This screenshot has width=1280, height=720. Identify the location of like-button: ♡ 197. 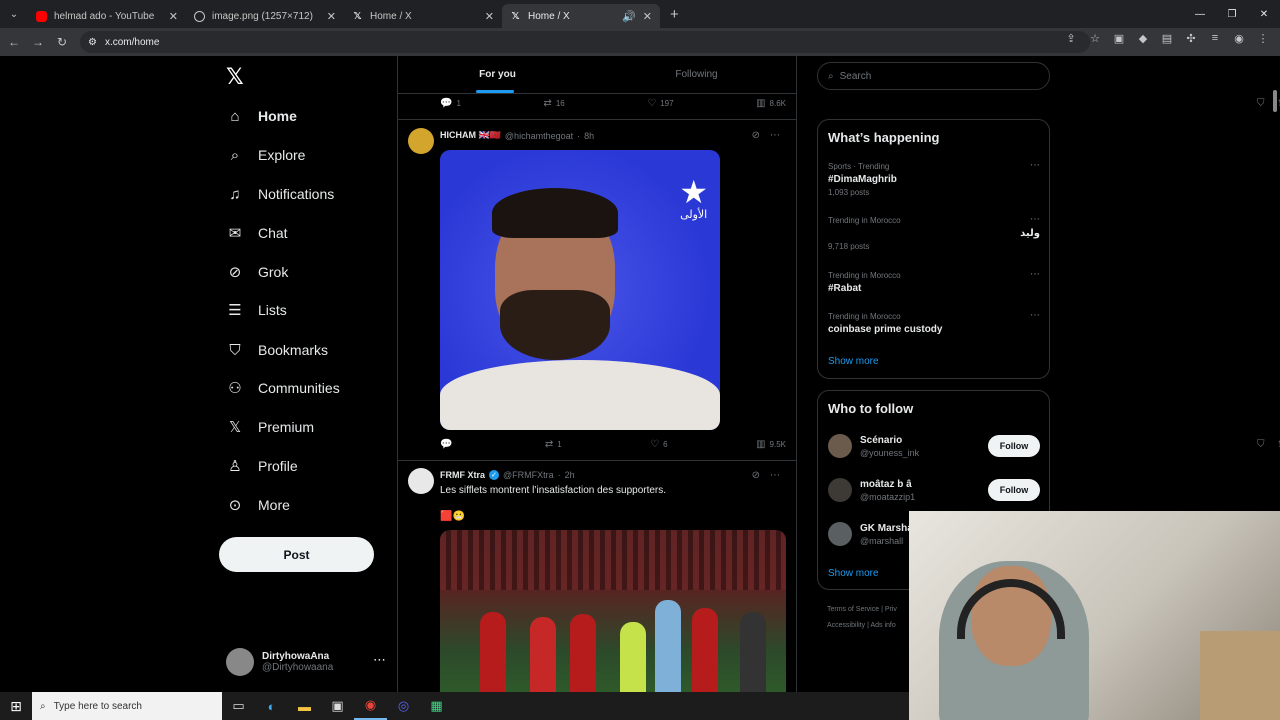
(660, 103).